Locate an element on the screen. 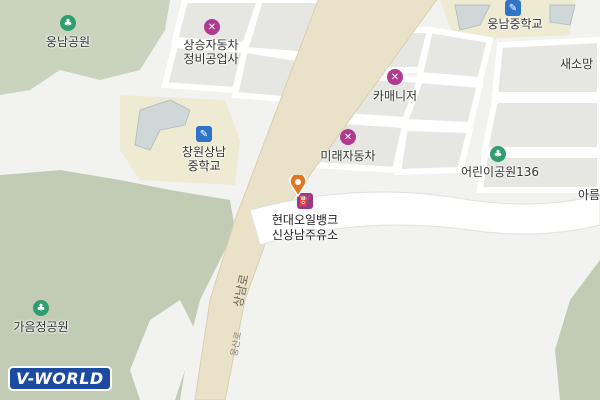 The height and width of the screenshot is (400, 600). vworld-logo: V-WORLD is located at coordinates (60, 378).